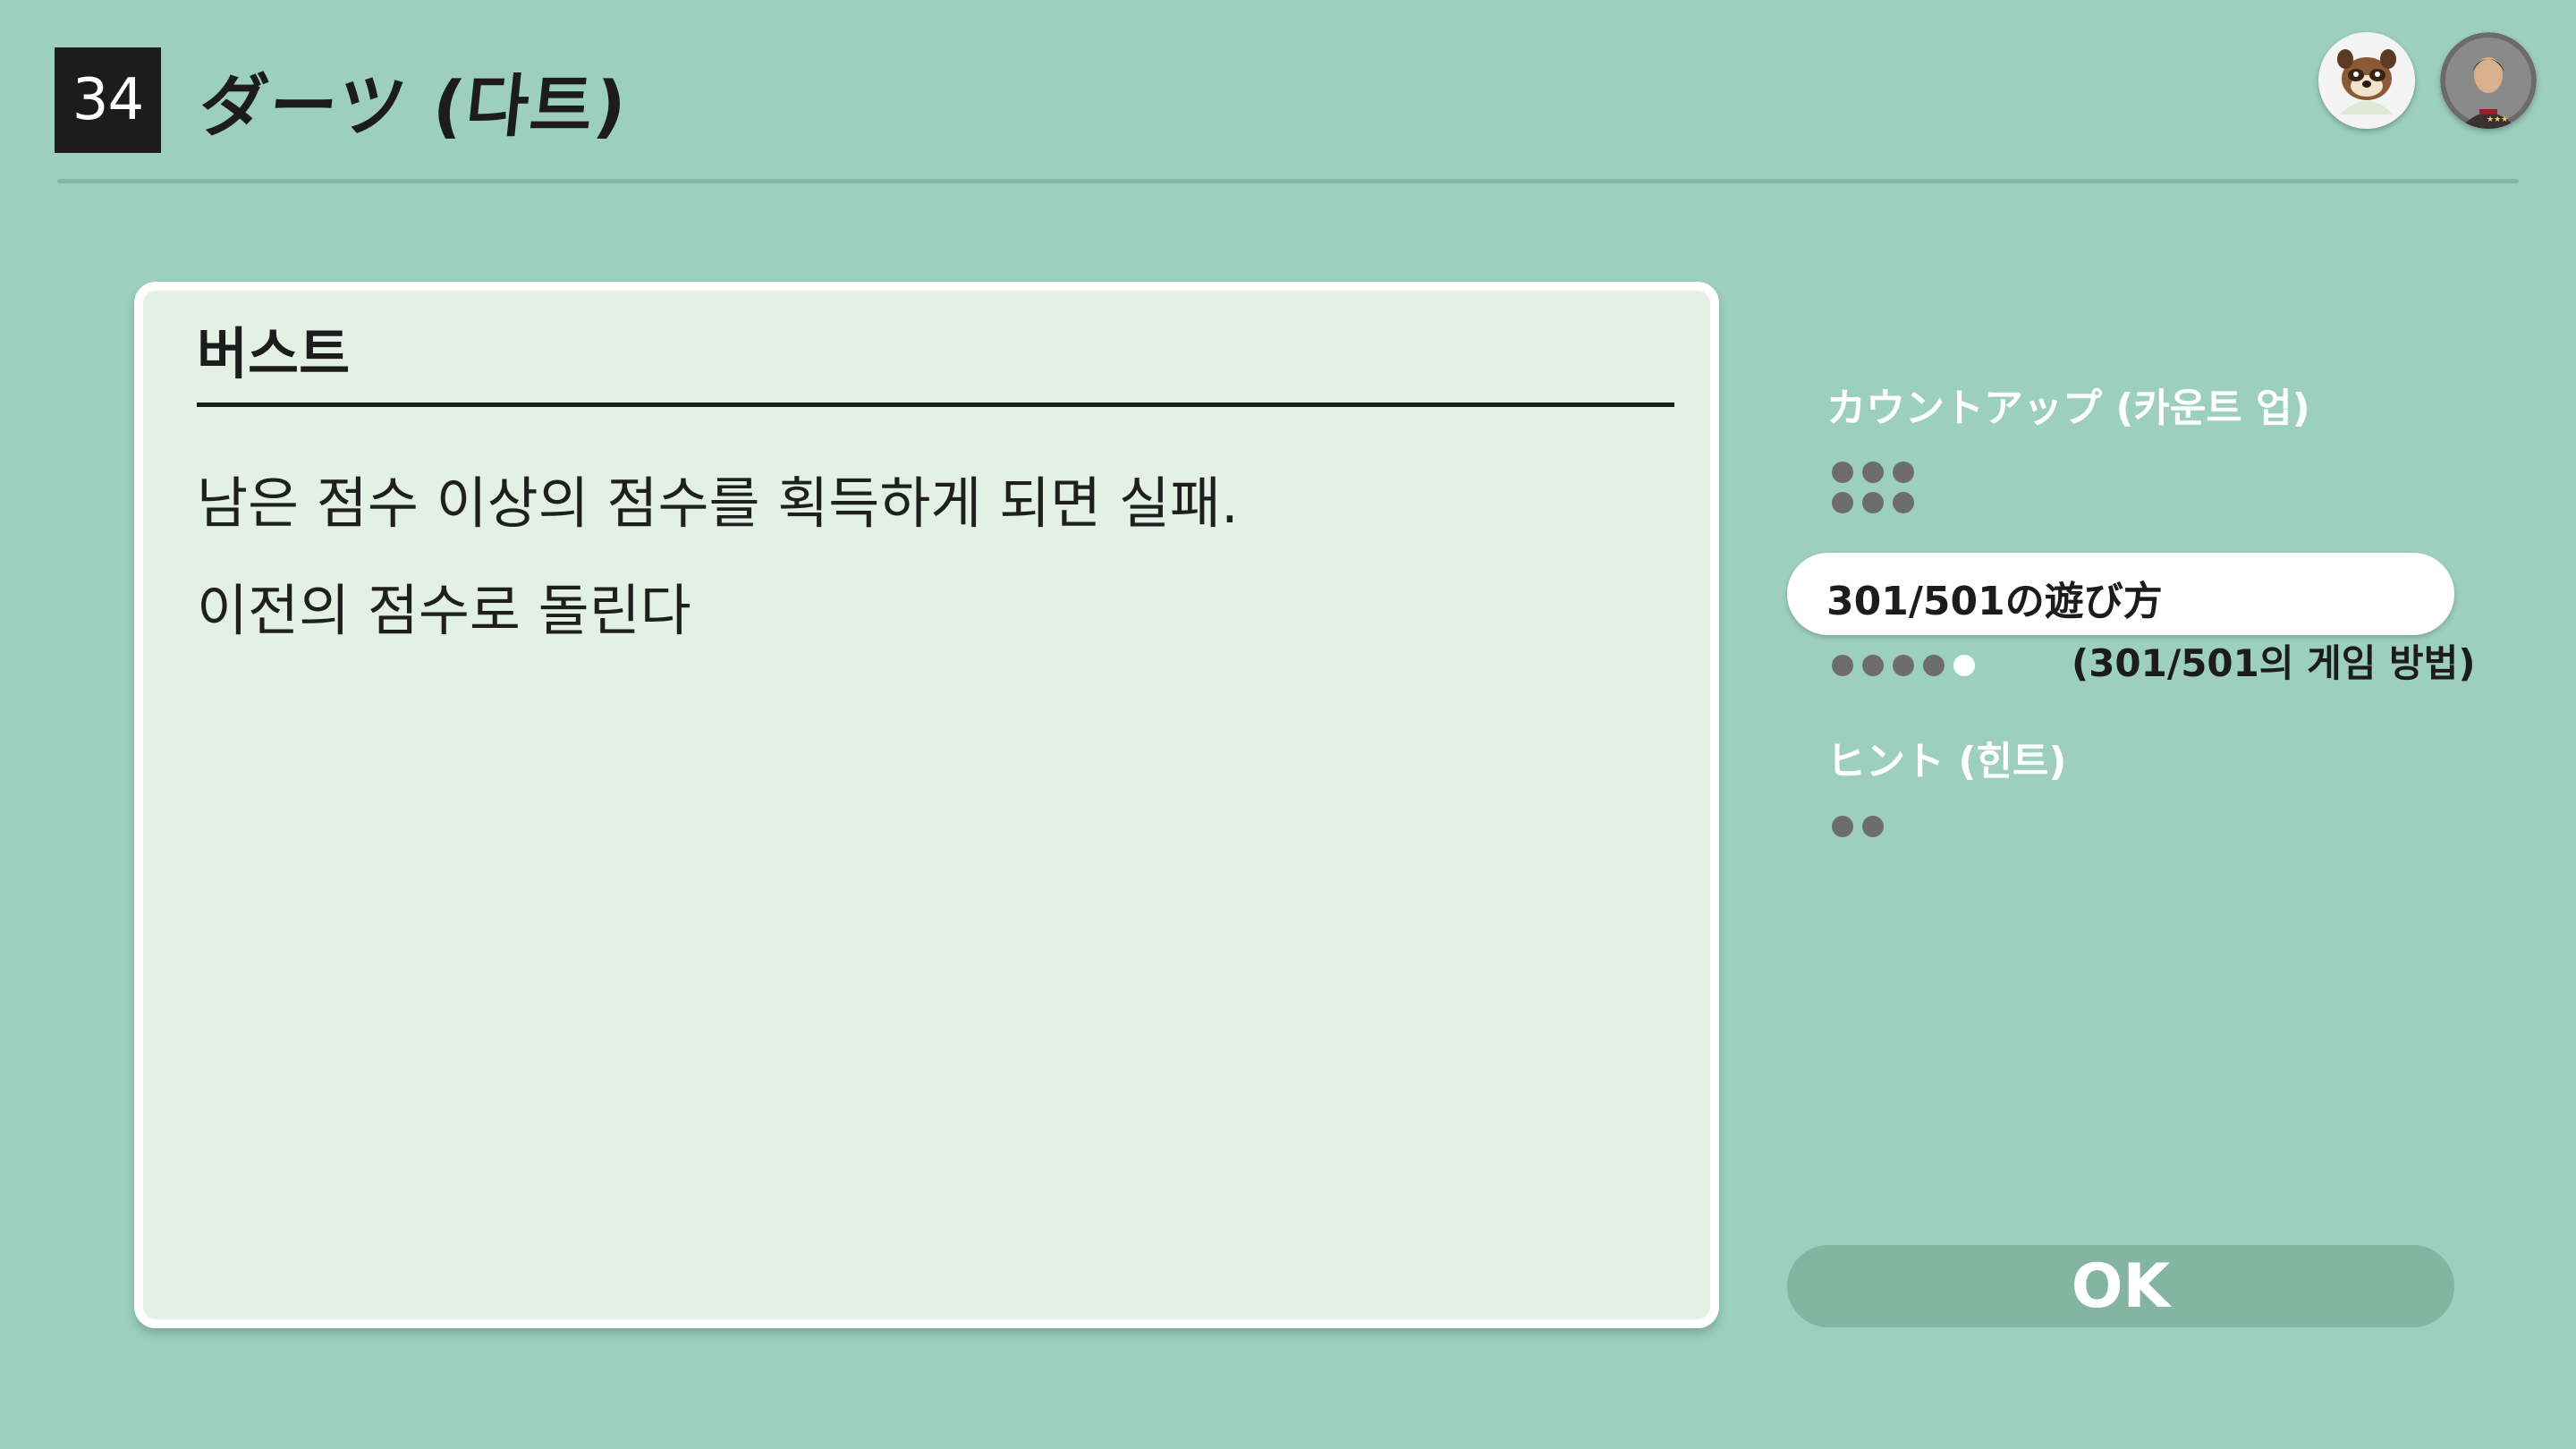 This screenshot has height=1449, width=2576. I want to click on sidebar-item-301-501: 301/501の遊び方, so click(2120, 594).